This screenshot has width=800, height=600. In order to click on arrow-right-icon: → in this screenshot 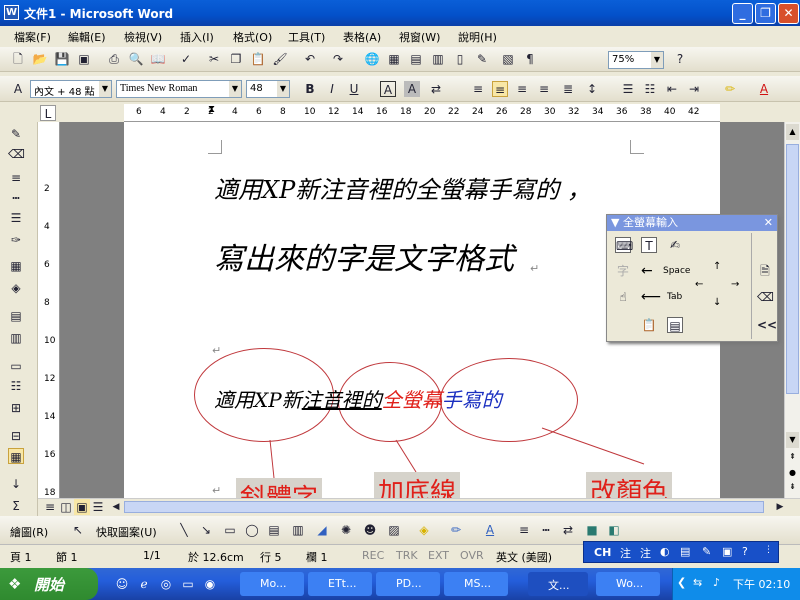, I will do `click(735, 284)`.